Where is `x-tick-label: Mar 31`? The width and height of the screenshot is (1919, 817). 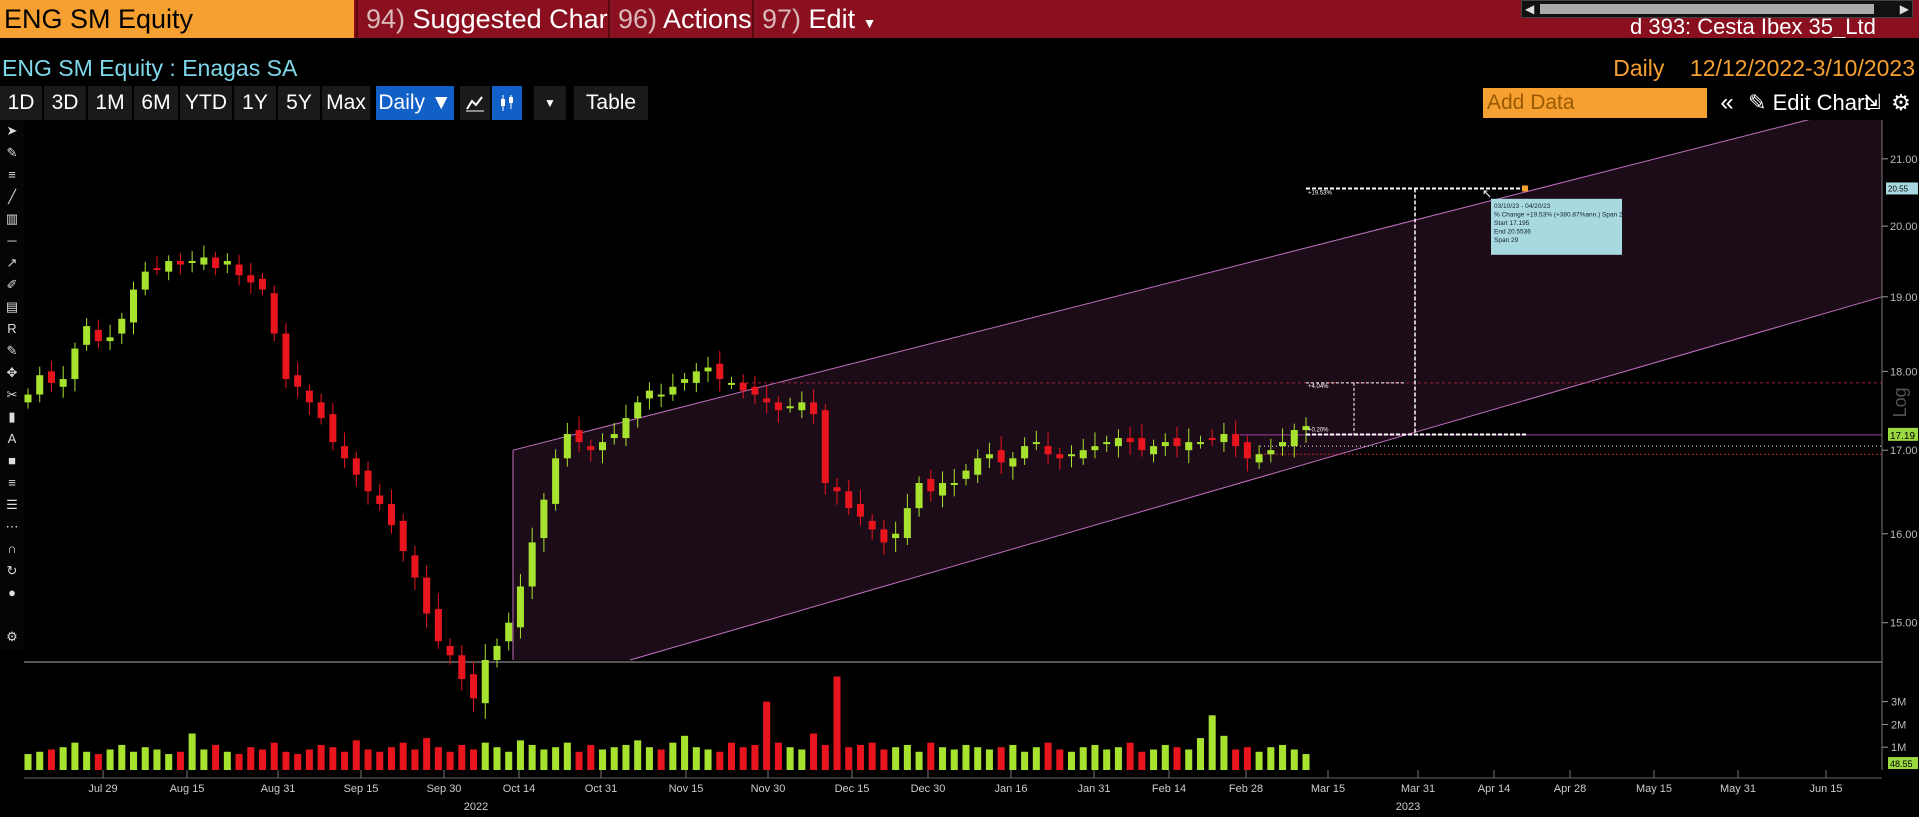 x-tick-label: Mar 31 is located at coordinates (1418, 789).